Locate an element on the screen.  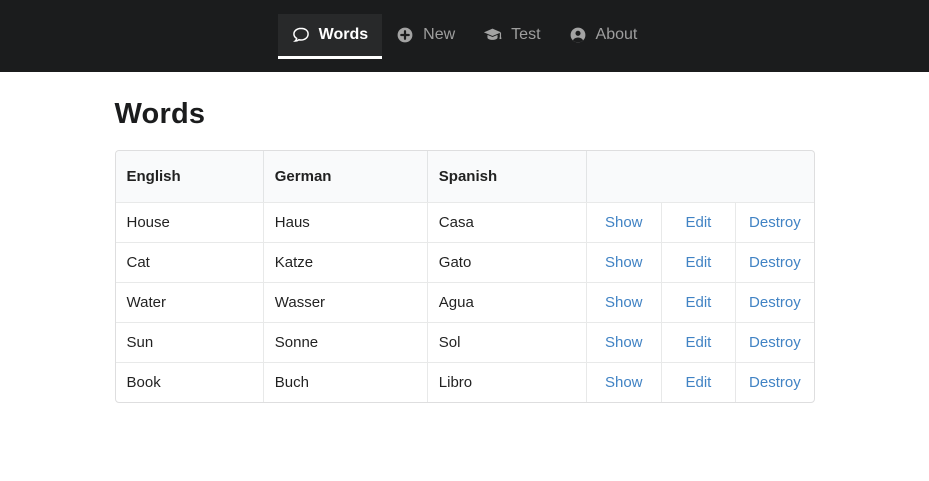
cell-spanish: Agua is located at coordinates (506, 302).